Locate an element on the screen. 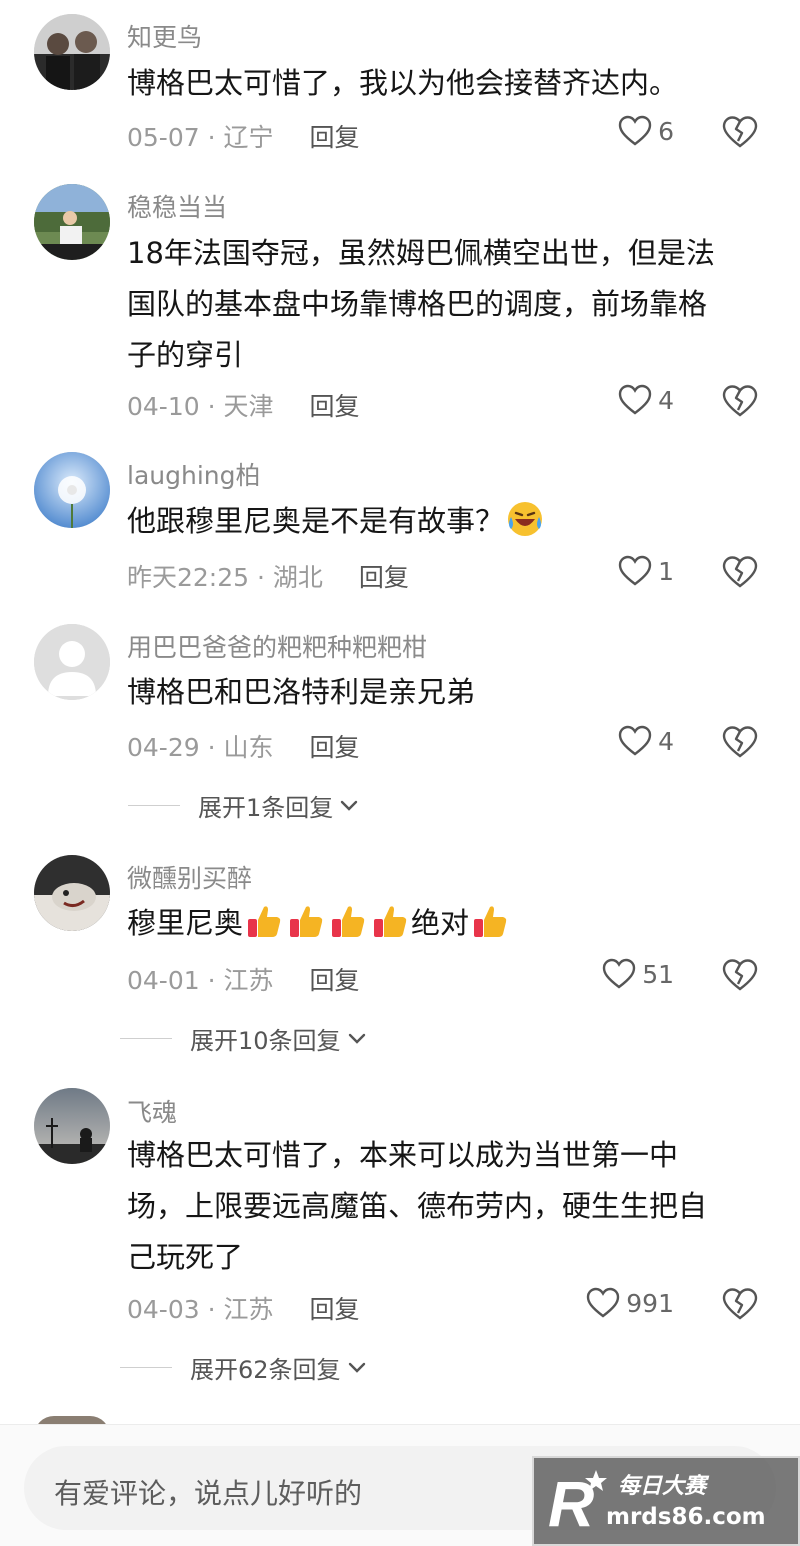 The width and height of the screenshot is (800, 1546). like-count: 1 is located at coordinates (666, 571).